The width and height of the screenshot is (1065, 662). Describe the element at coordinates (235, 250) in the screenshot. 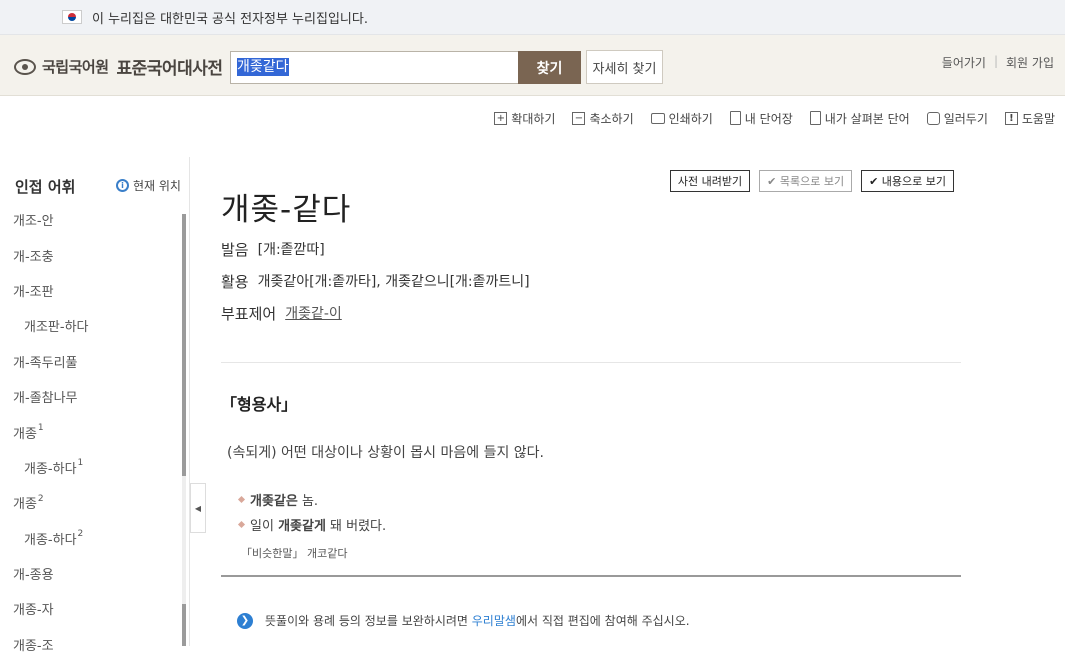

I see `pronunciation-label: 발음` at that location.